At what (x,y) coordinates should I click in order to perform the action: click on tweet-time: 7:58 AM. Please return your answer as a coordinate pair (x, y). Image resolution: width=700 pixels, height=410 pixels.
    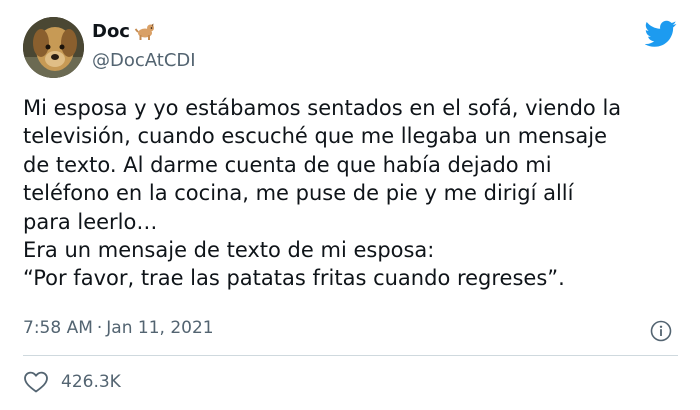
    Looking at the image, I should click on (58, 328).